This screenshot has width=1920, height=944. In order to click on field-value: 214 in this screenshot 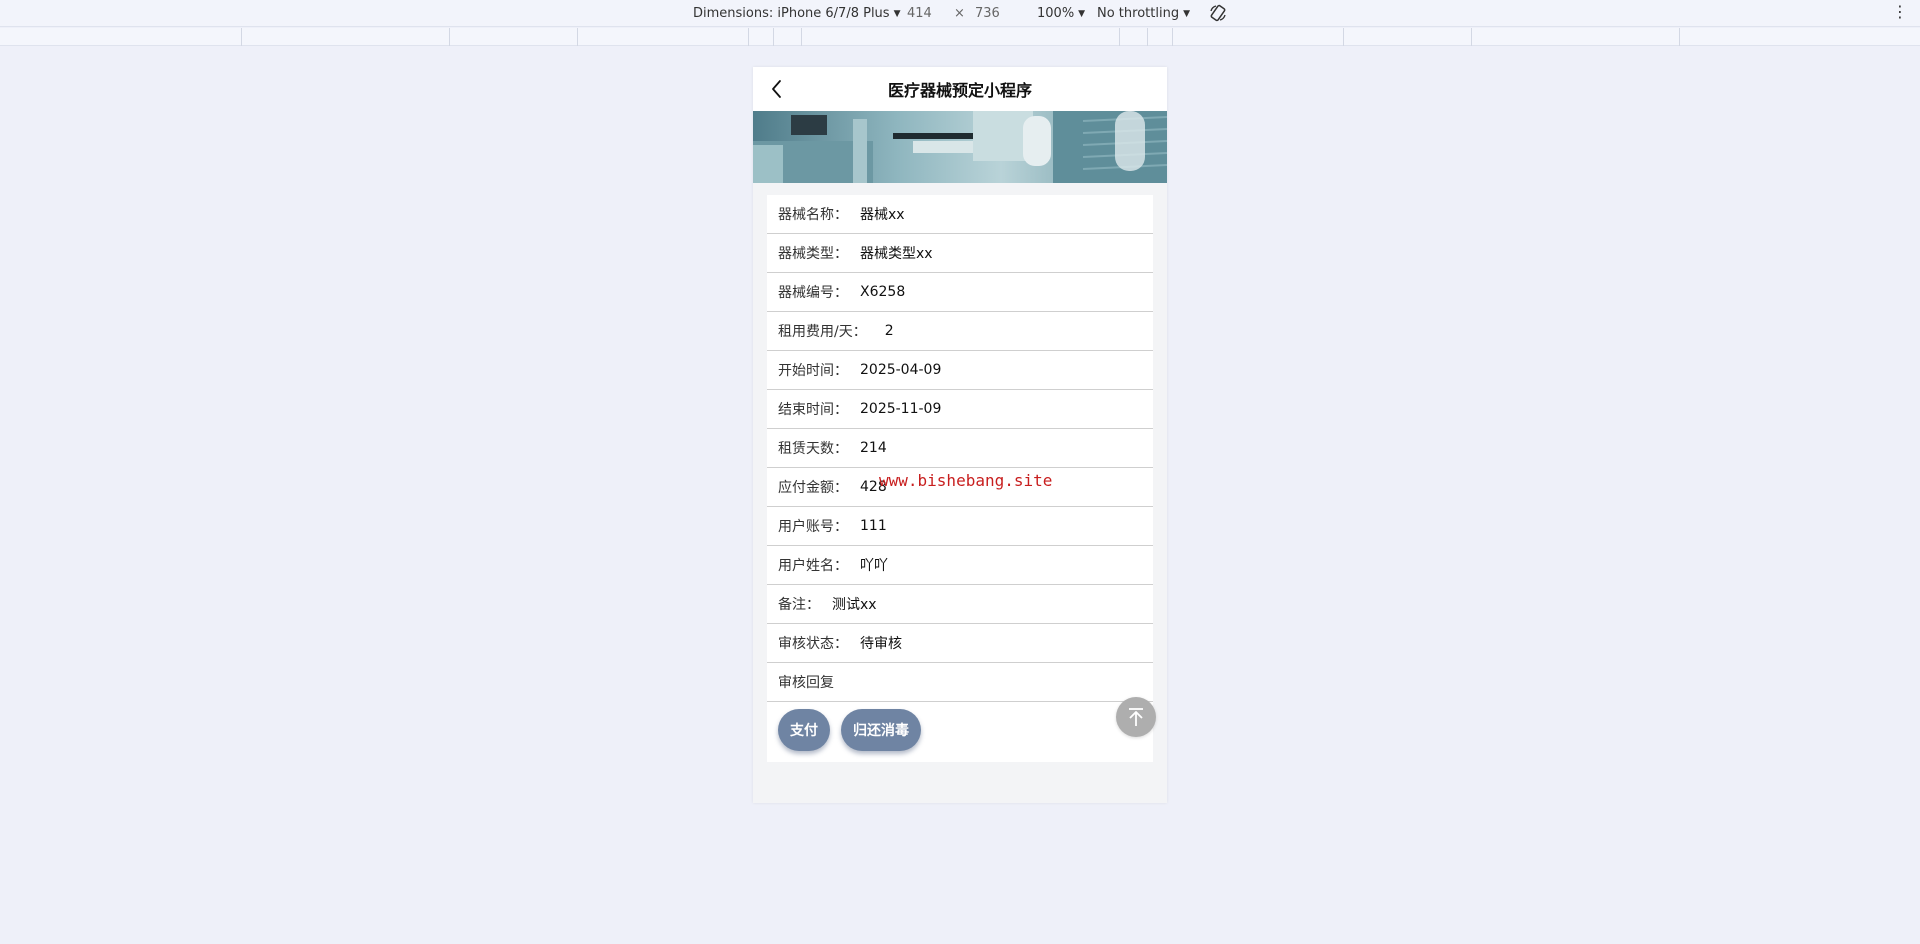, I will do `click(873, 448)`.